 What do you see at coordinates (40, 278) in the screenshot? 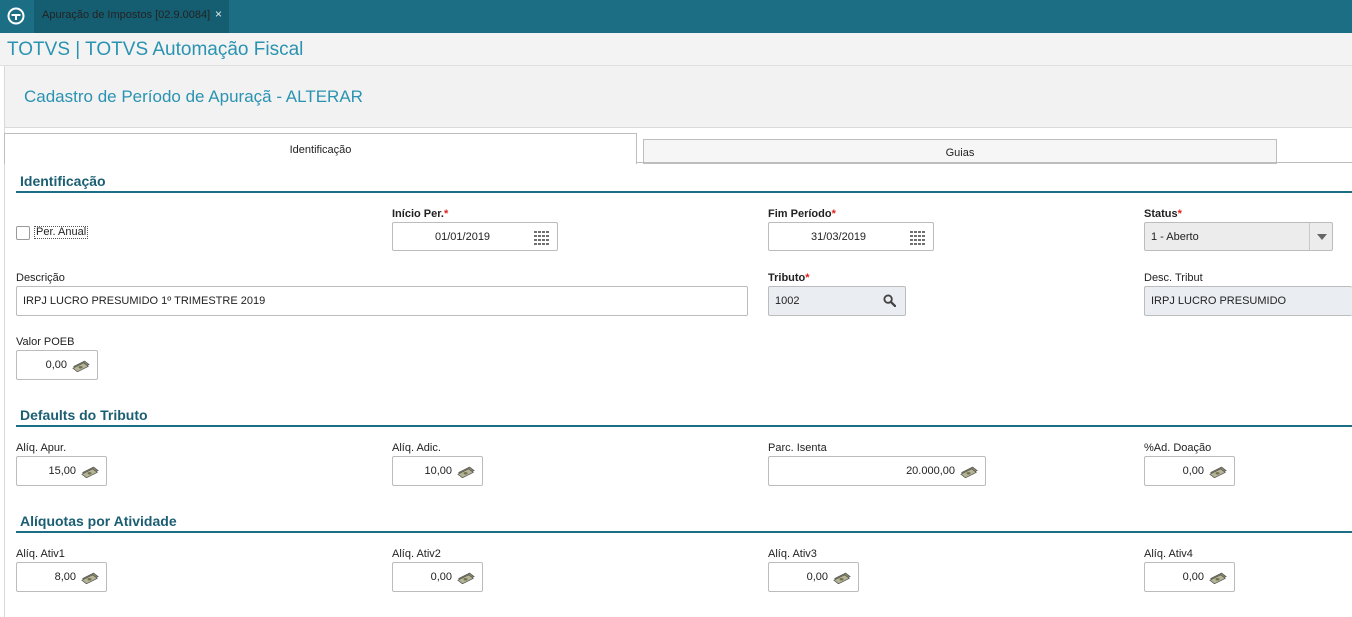
I see `descricao-label: Descrição` at bounding box center [40, 278].